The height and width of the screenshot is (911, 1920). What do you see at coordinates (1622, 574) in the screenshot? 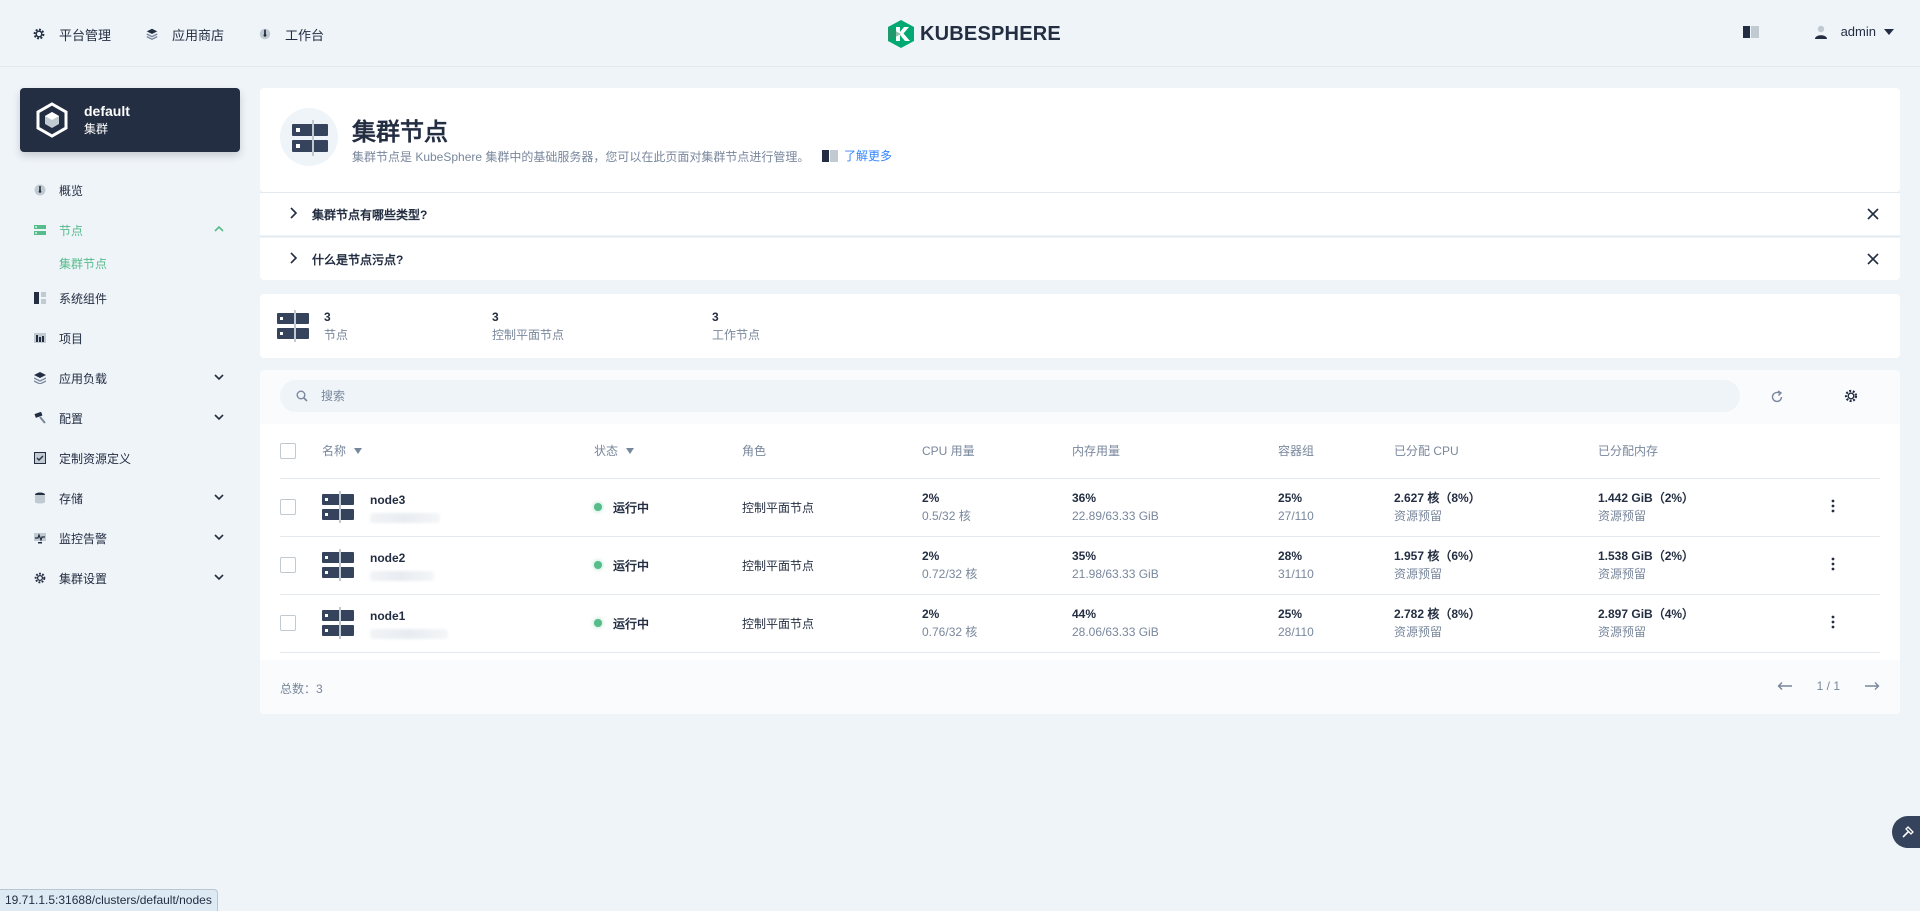
I see `alloc-memory-label: 资源预留` at bounding box center [1622, 574].